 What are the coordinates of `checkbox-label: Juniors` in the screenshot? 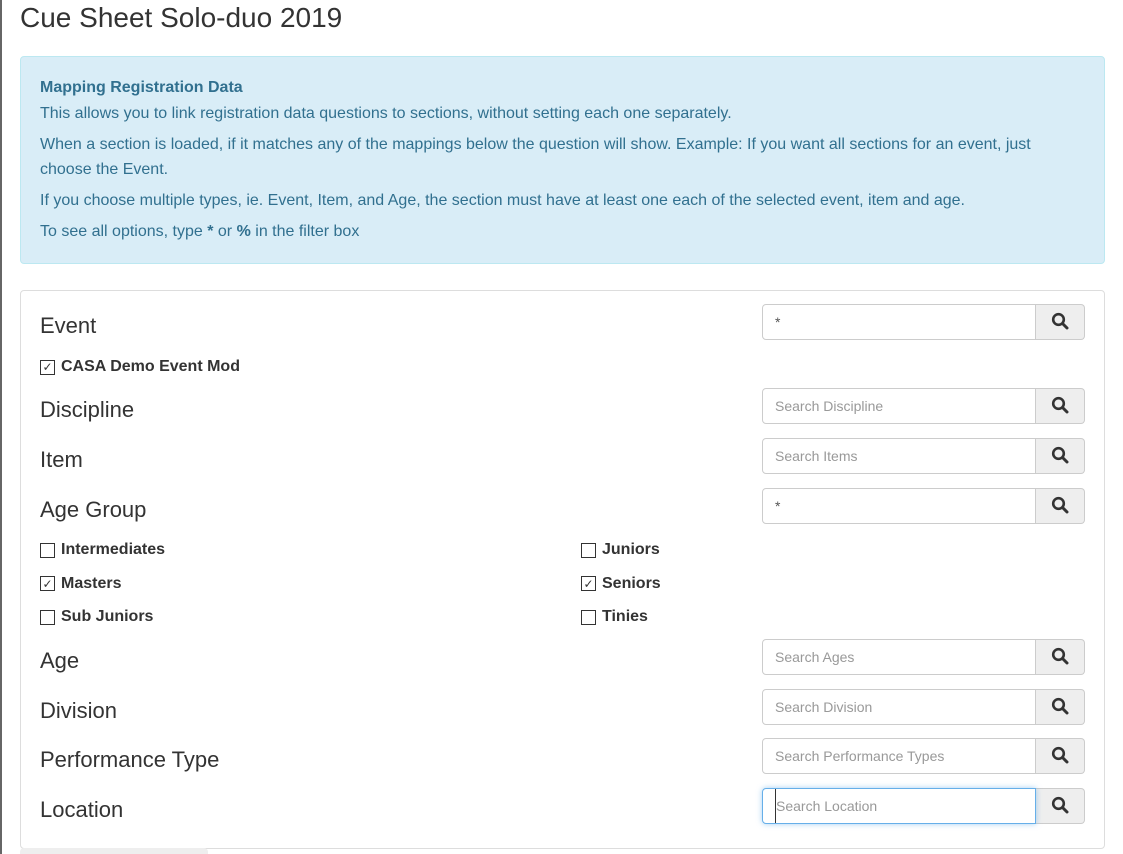 It's located at (631, 549).